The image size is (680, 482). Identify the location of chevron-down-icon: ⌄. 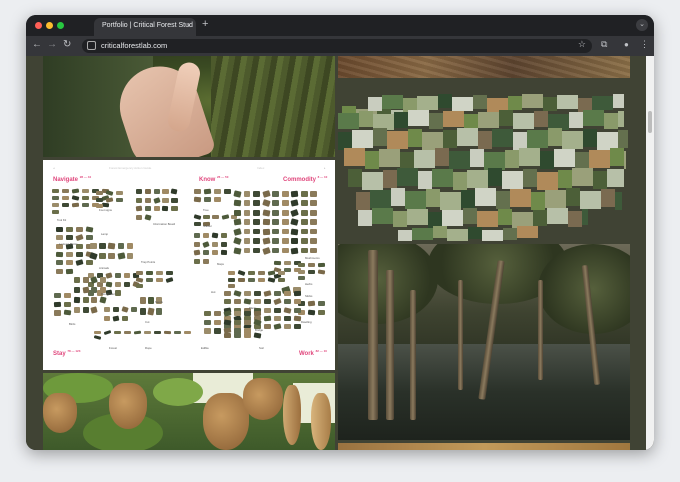
(642, 25).